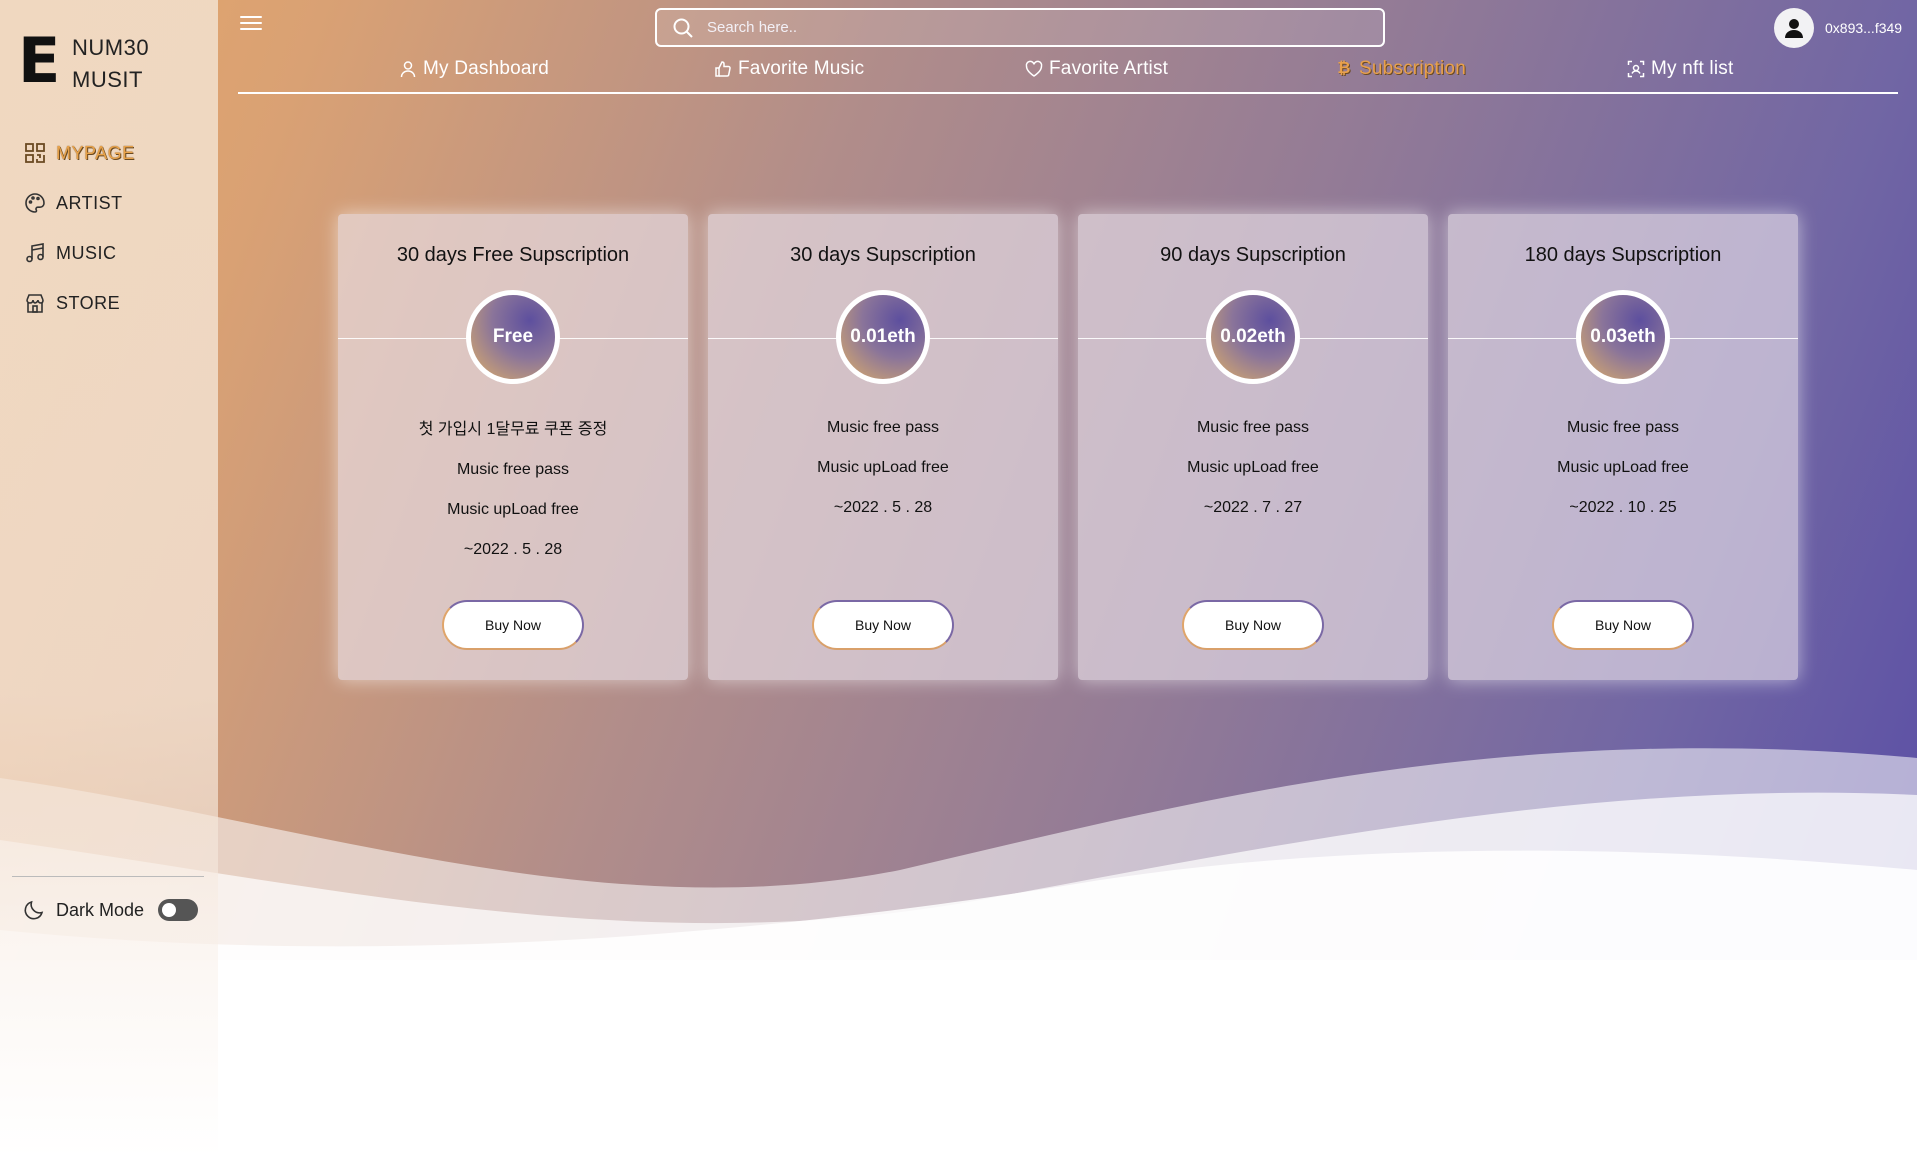 The height and width of the screenshot is (1158, 1917). Describe the element at coordinates (35, 203) in the screenshot. I see `palette-icon` at that location.